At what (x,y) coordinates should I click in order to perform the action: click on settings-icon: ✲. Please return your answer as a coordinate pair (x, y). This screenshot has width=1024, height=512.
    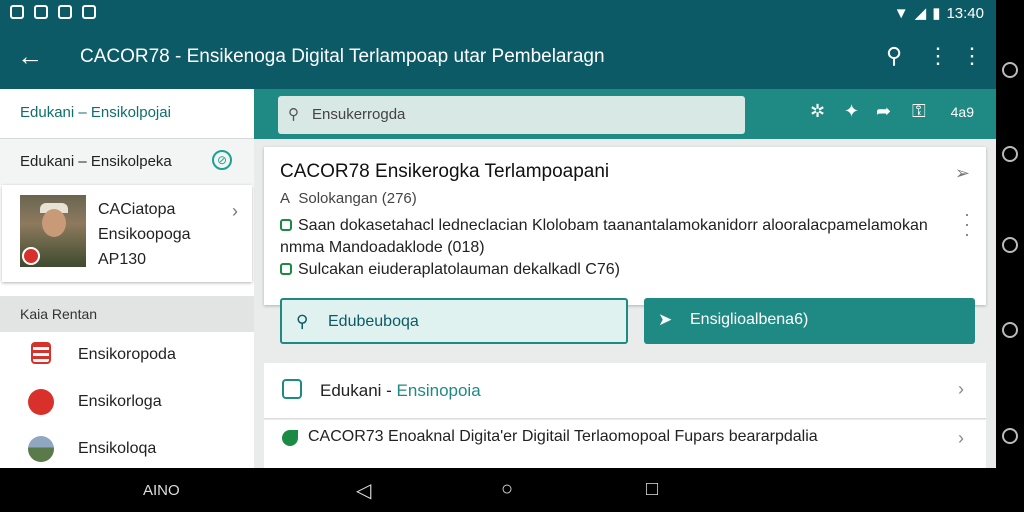
    Looking at the image, I should click on (817, 111).